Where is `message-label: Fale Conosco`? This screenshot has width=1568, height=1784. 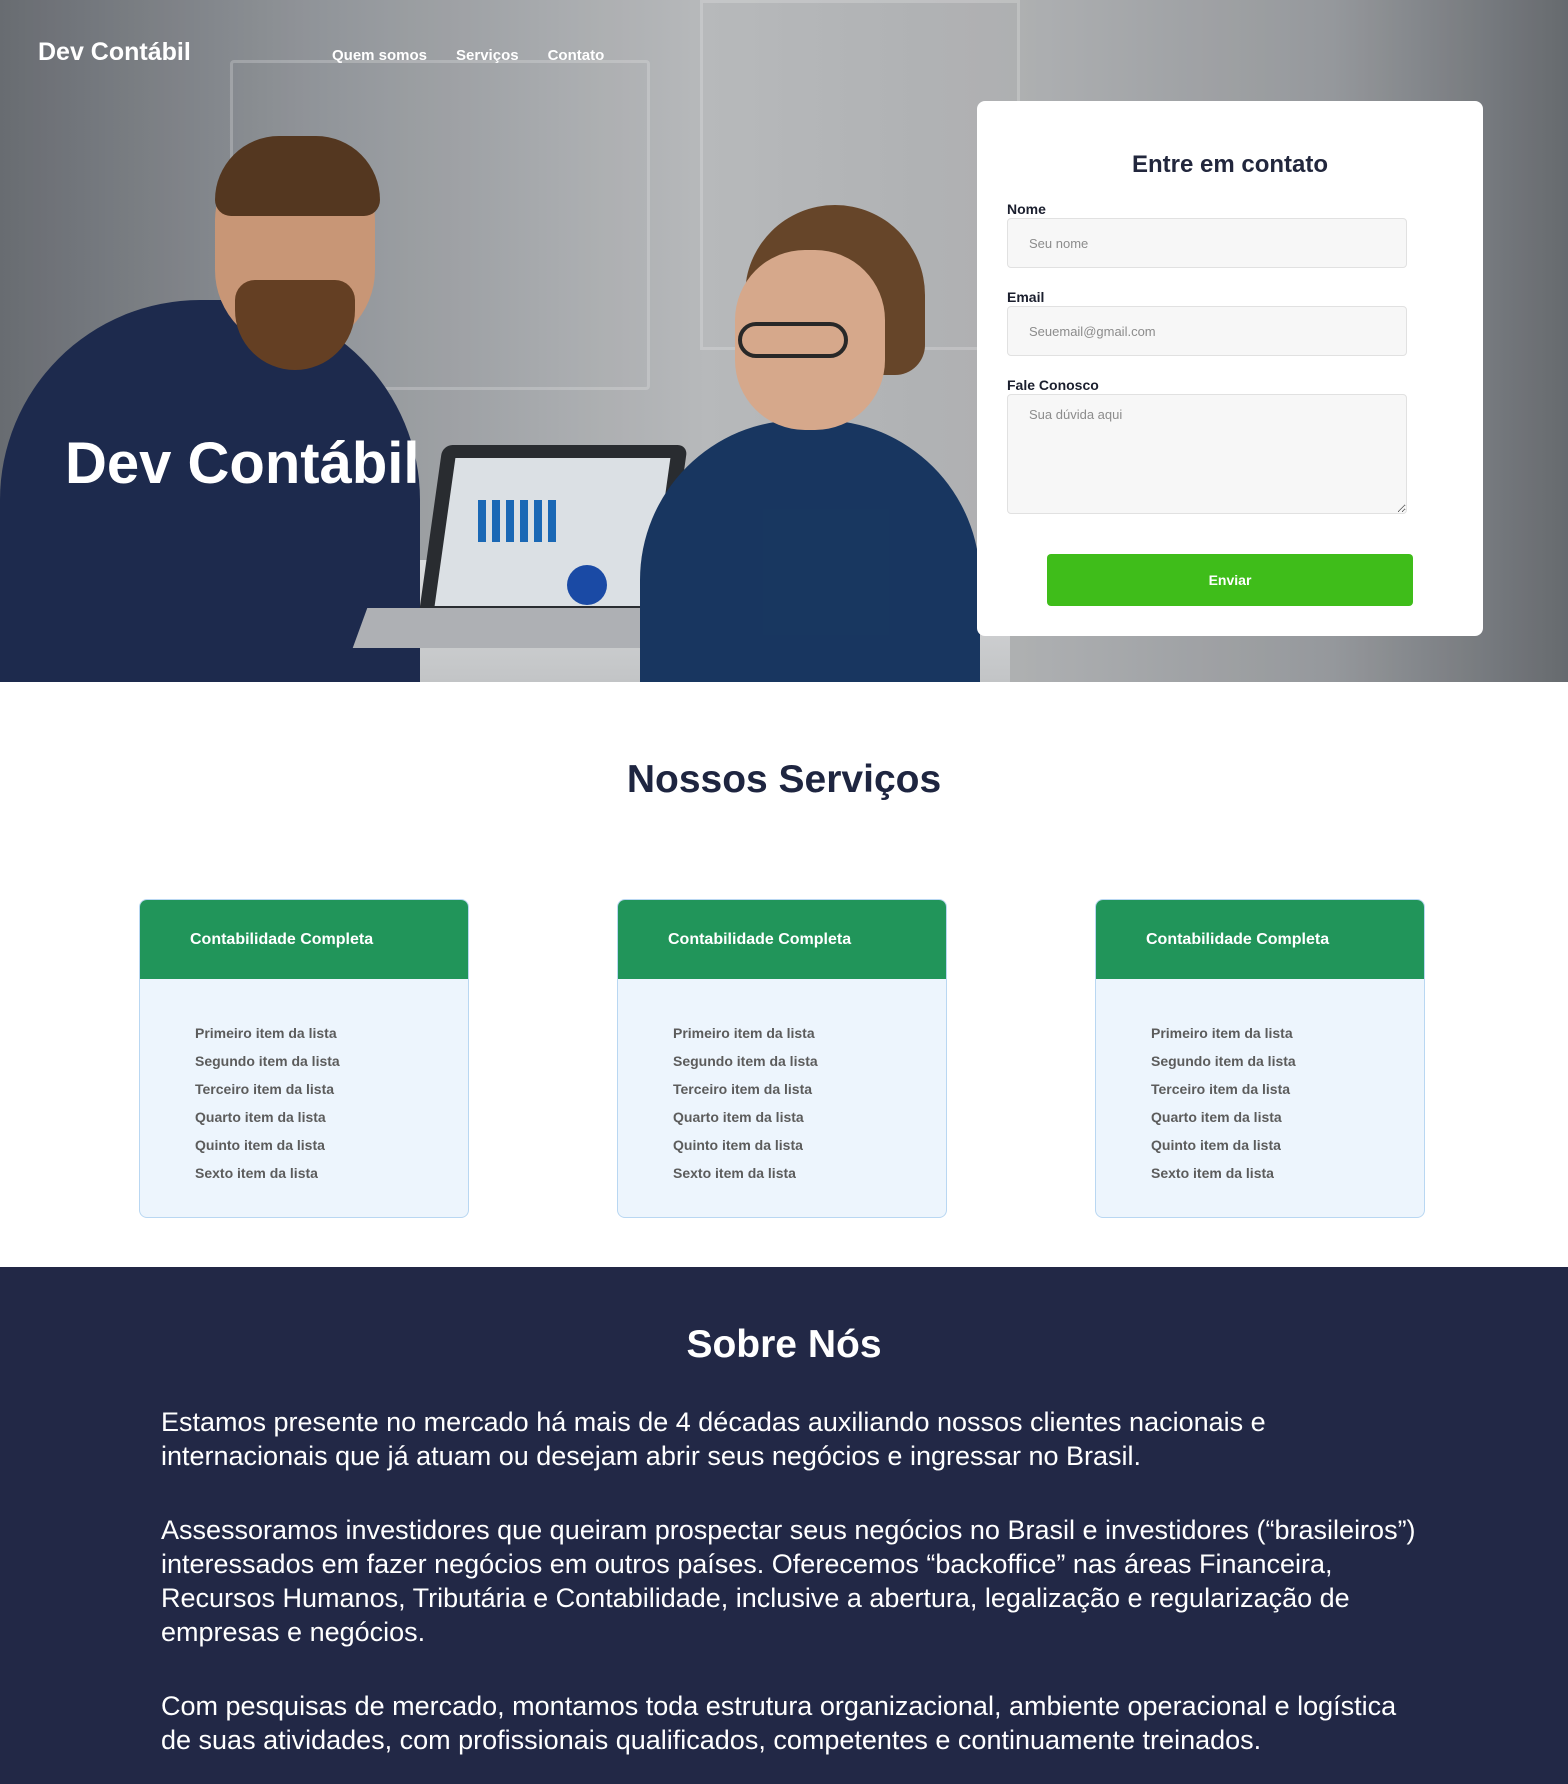 message-label: Fale Conosco is located at coordinates (1053, 385).